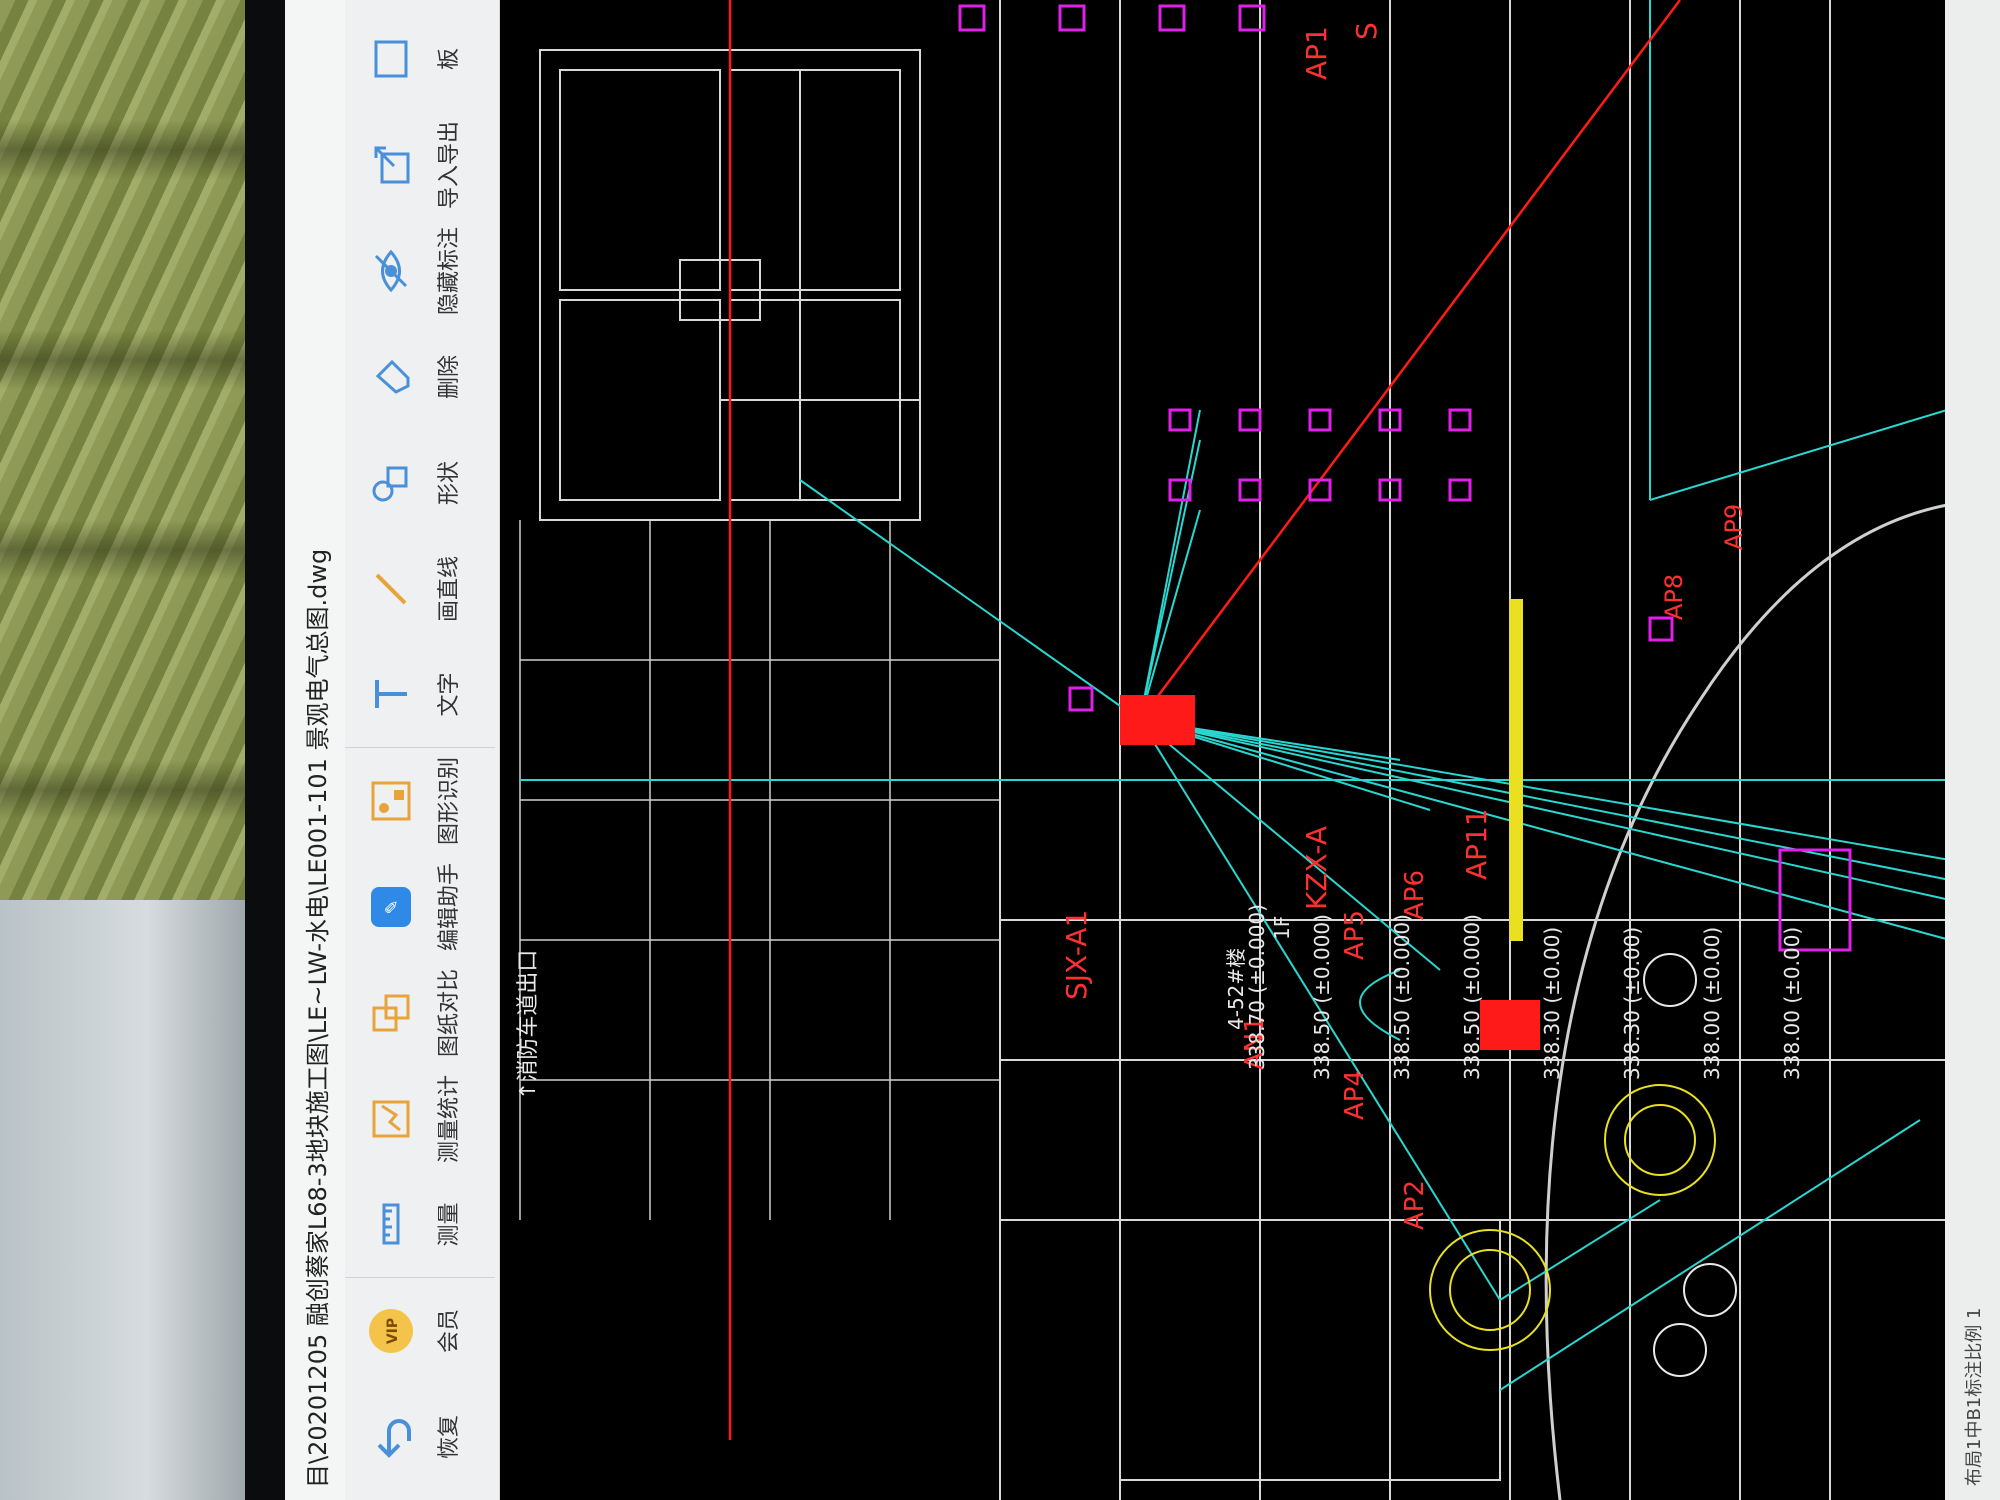  What do you see at coordinates (420, 1013) in the screenshot?
I see `compare-button: 图纸对比` at bounding box center [420, 1013].